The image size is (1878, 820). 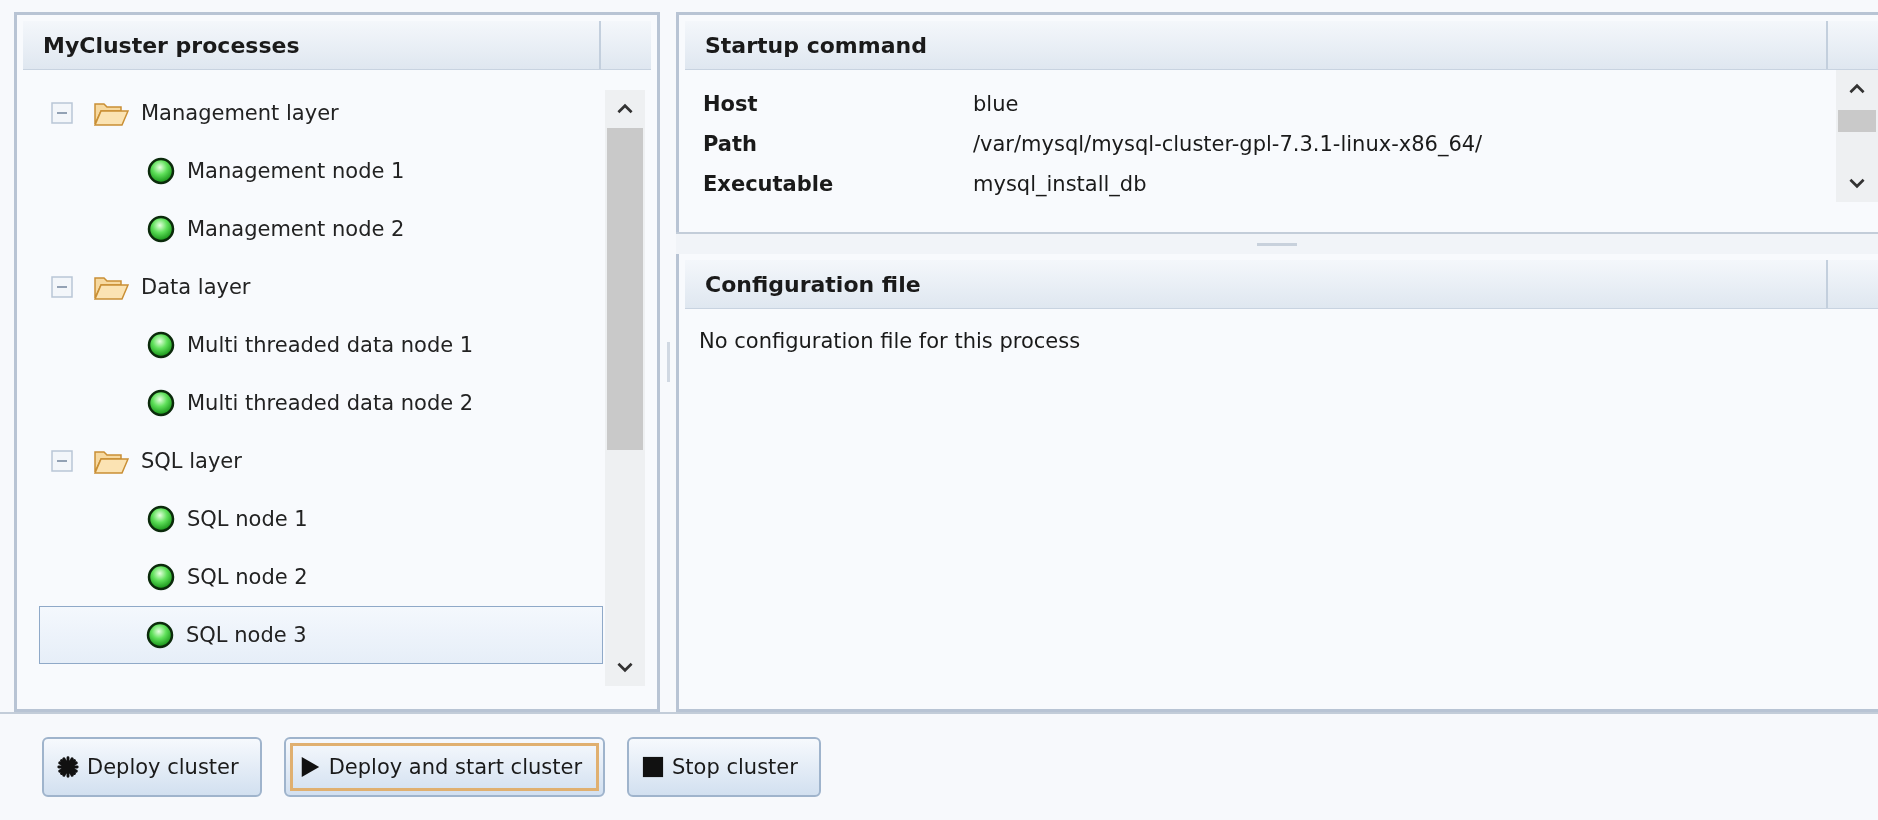 What do you see at coordinates (240, 113) in the screenshot?
I see `tree-item: Management layer` at bounding box center [240, 113].